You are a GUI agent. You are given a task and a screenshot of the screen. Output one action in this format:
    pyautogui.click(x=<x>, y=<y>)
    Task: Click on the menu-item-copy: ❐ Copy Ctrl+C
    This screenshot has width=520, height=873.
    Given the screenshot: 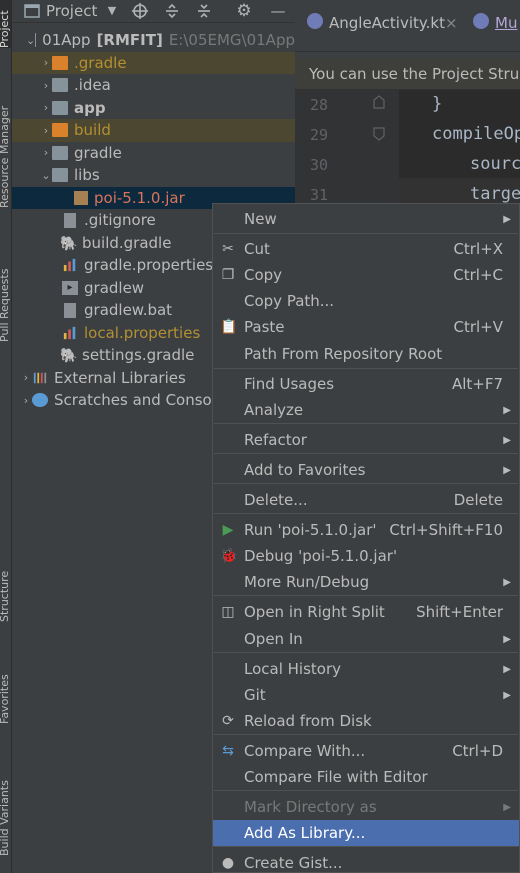 What is the action you would take?
    pyautogui.click(x=366, y=275)
    